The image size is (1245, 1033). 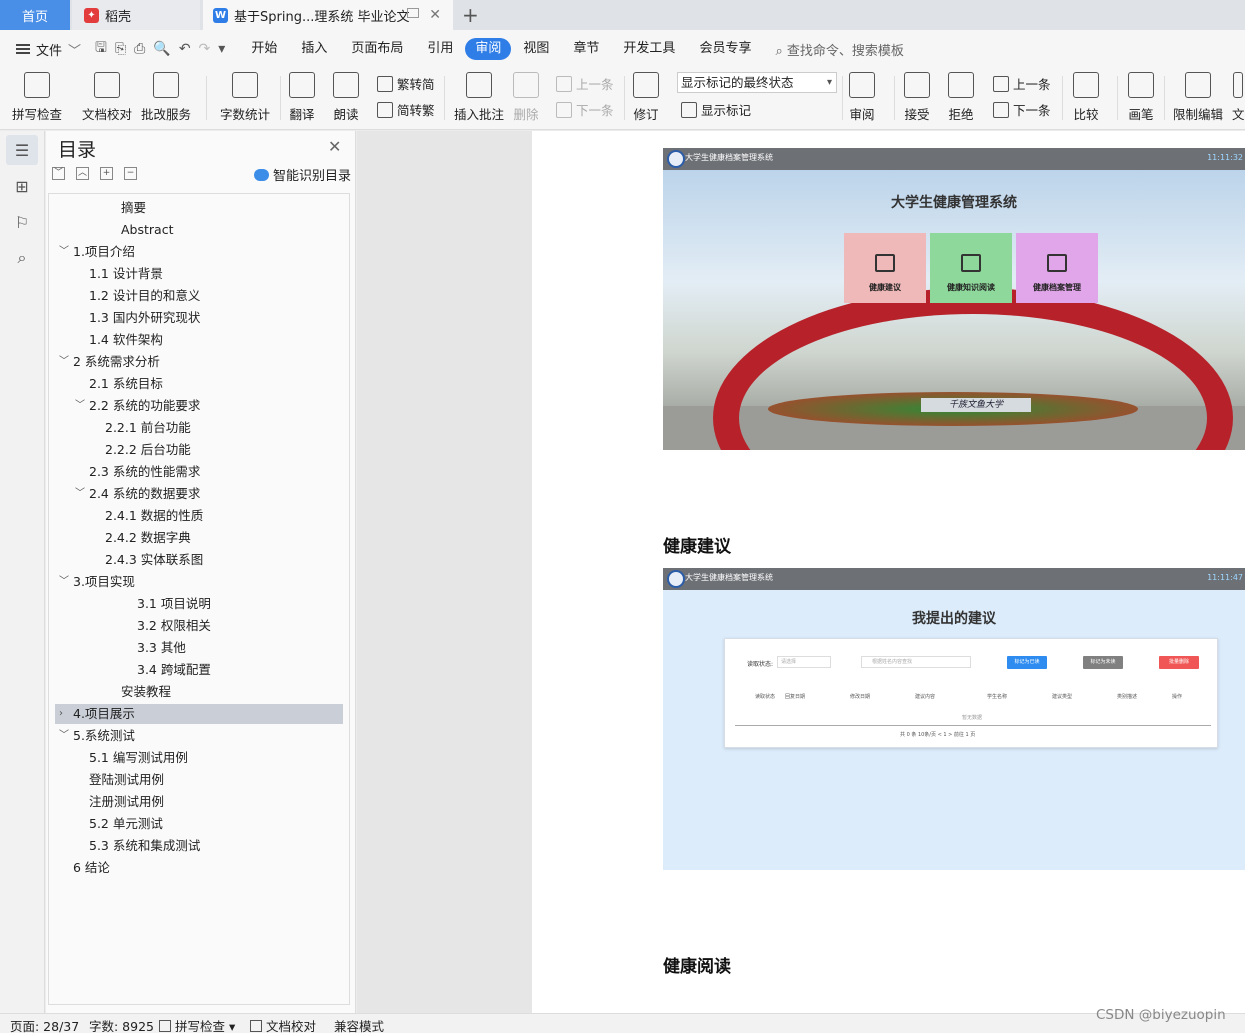 What do you see at coordinates (199, 428) in the screenshot?
I see `toc-item: 2.2.1 前台功能` at bounding box center [199, 428].